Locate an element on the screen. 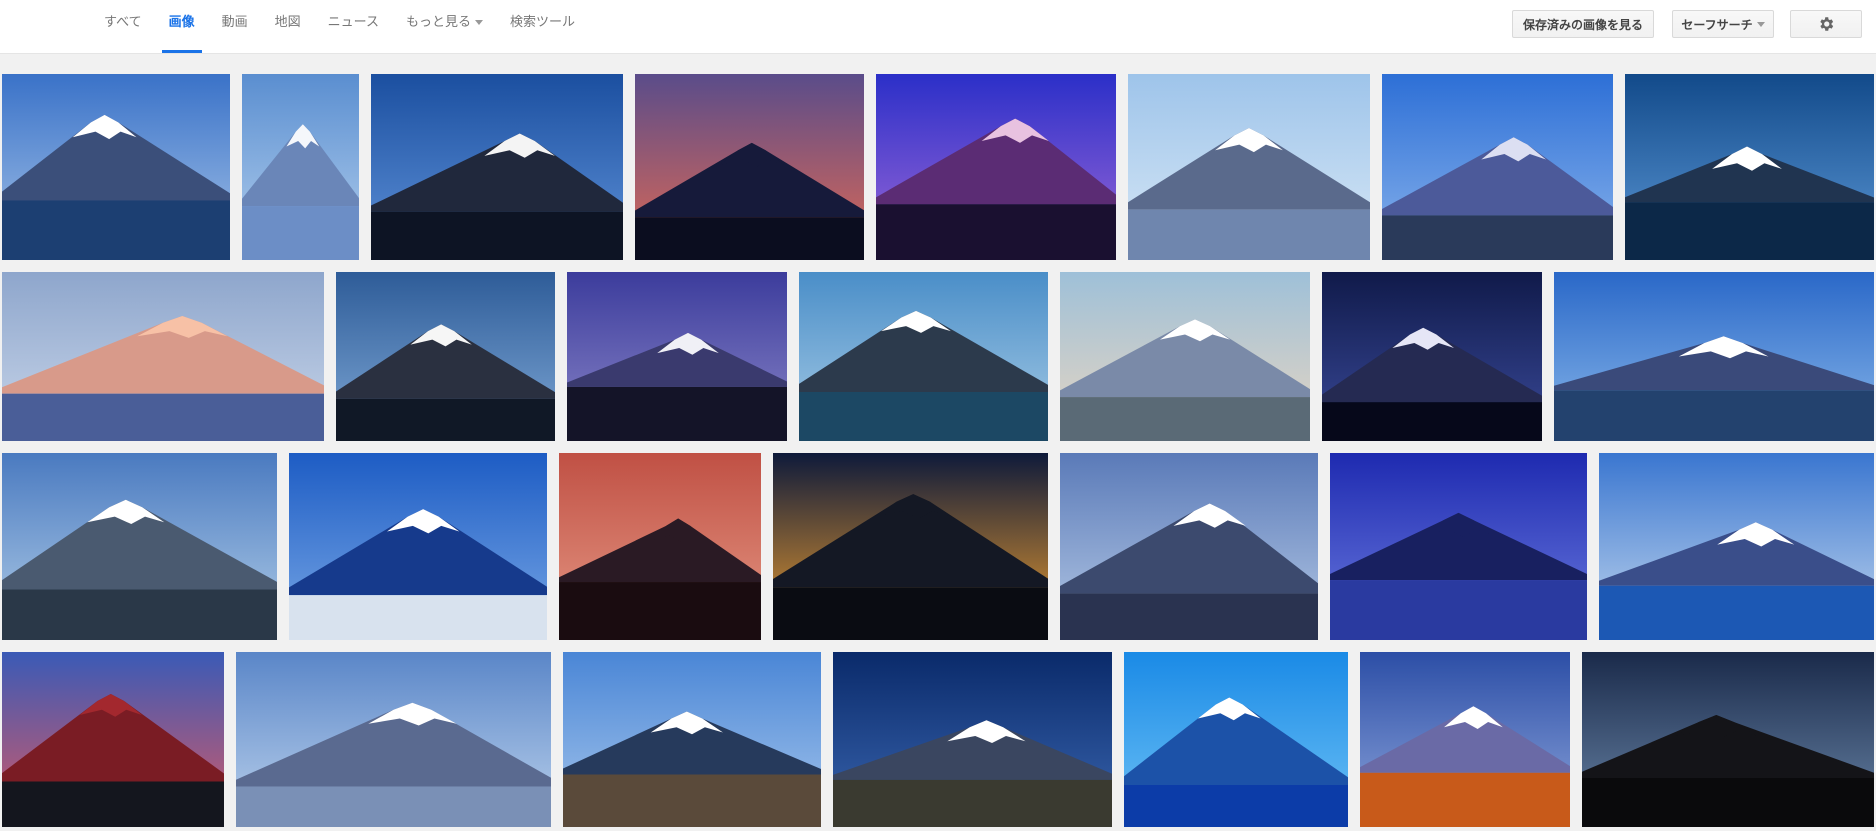 This screenshot has width=1876, height=831. tab-images: 画像 is located at coordinates (181, 26).